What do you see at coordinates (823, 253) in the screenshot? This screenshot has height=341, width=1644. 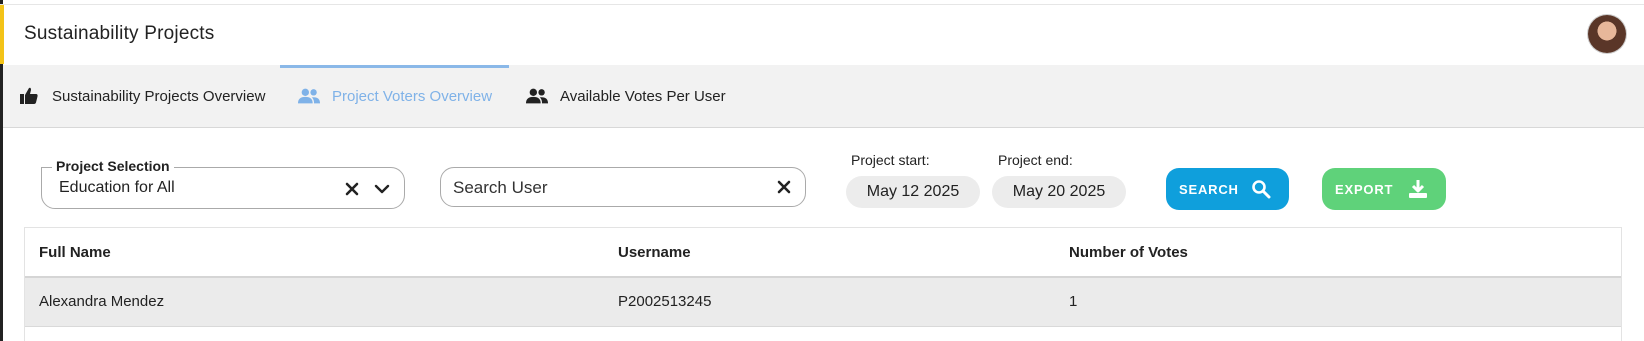 I see `table-header: Full Name Username Number of Votes` at bounding box center [823, 253].